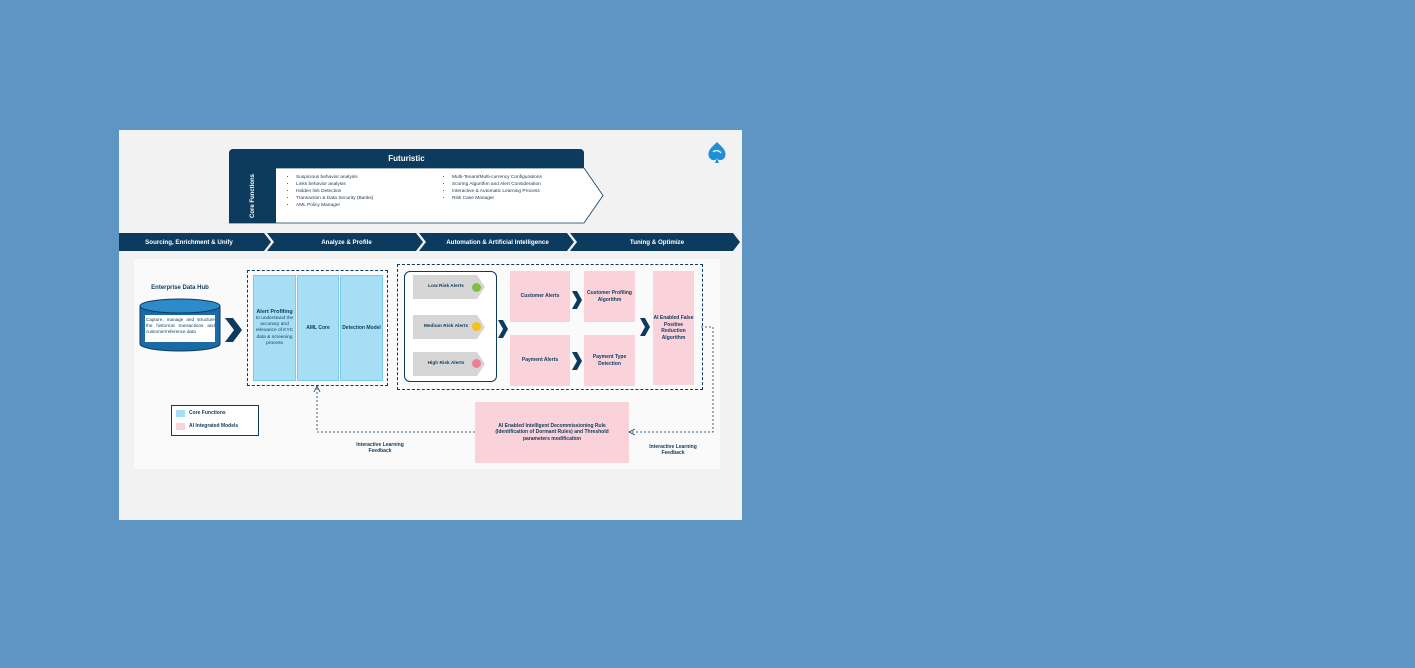 This screenshot has width=1415, height=668. What do you see at coordinates (215, 420) in the screenshot?
I see `legend: Core Functions AI Integrated Models` at bounding box center [215, 420].